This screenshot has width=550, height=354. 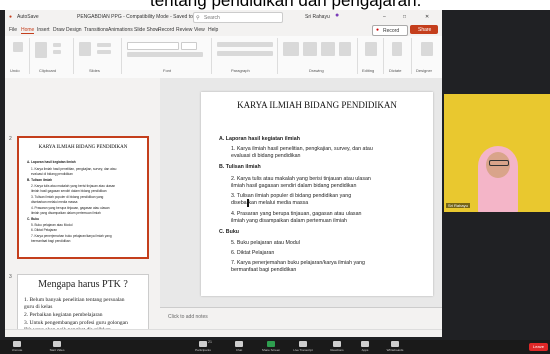 I want to click on thumbnail-title: Mengapa harus PTK ?, so click(x=83, y=284).